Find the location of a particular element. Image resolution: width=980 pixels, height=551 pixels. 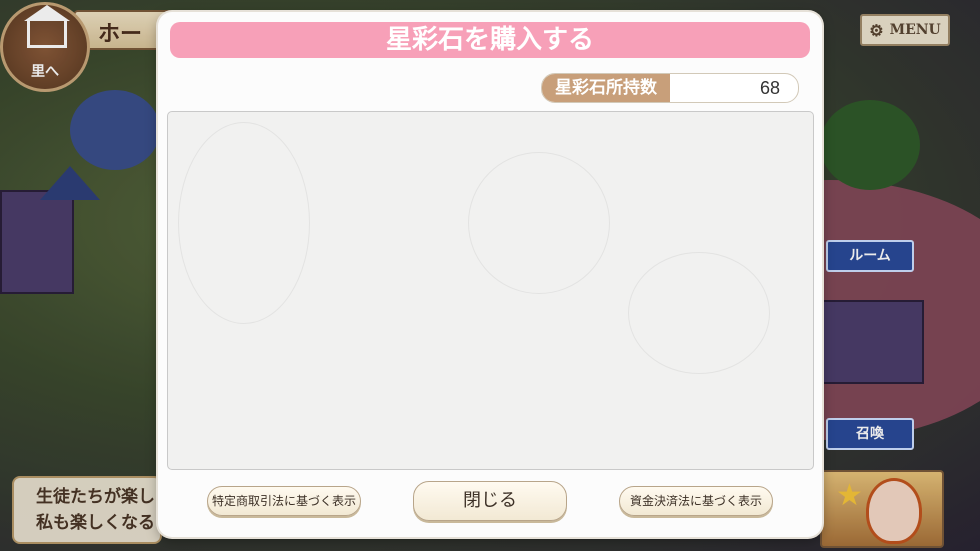

modal-title: 星彩石を購入する is located at coordinates (490, 40).